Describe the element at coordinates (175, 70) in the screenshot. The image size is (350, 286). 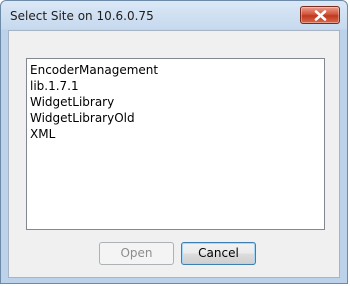
I see `list-item: EncoderManagement` at that location.